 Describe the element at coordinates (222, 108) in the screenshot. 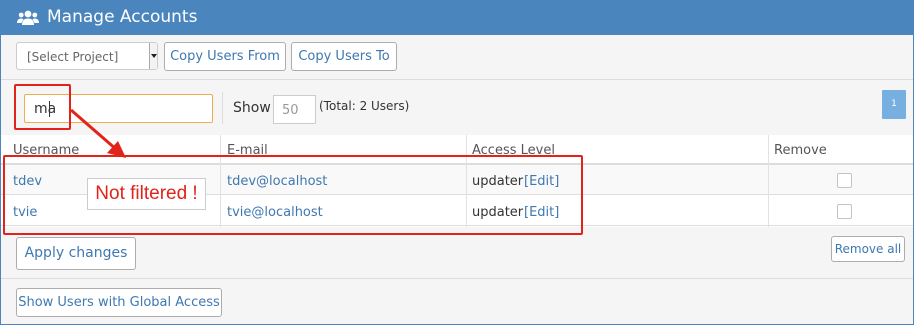

I see `filter-divider` at that location.